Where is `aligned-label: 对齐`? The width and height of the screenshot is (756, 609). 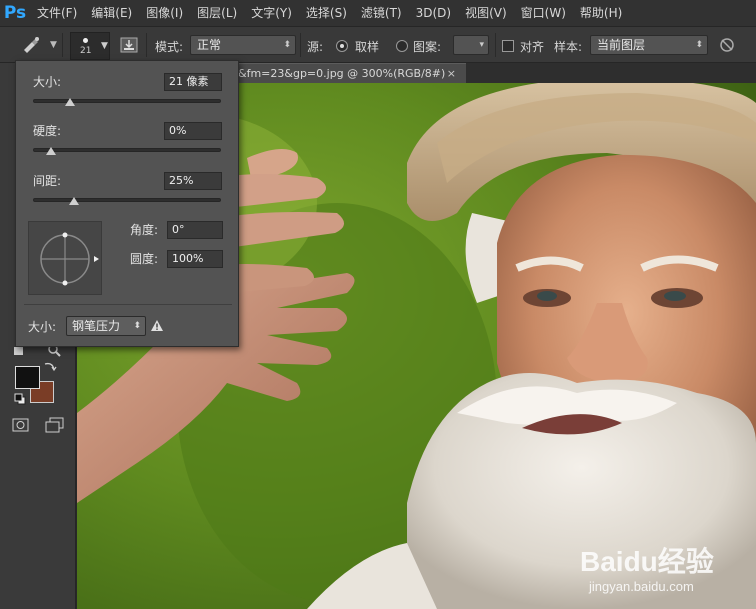 aligned-label: 对齐 is located at coordinates (532, 46).